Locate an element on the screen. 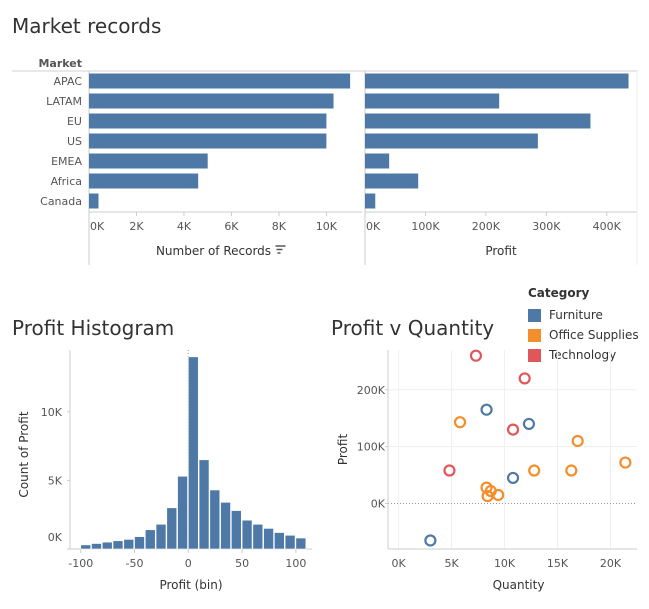  x-tick-label: -50 is located at coordinates (135, 563).